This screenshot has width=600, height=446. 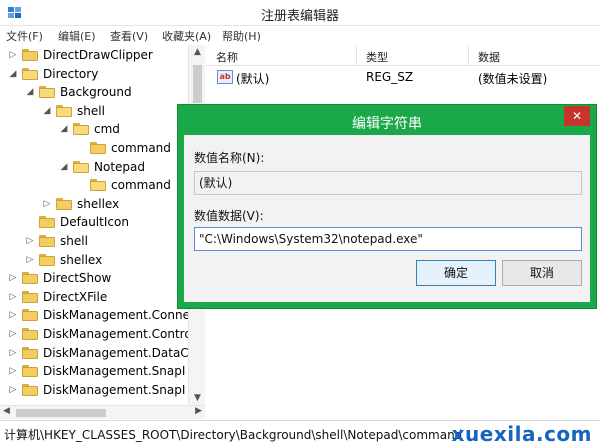 I want to click on tree-node-label: DirectShow, so click(x=77, y=278).